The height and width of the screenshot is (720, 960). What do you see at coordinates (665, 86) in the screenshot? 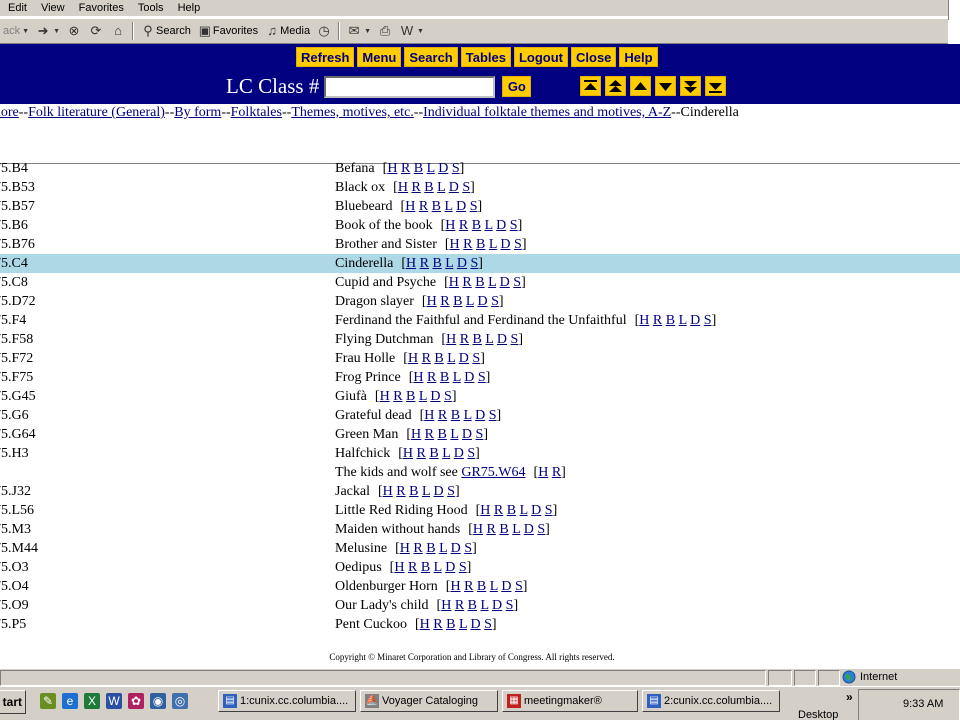
I see `line-down-button` at bounding box center [665, 86].